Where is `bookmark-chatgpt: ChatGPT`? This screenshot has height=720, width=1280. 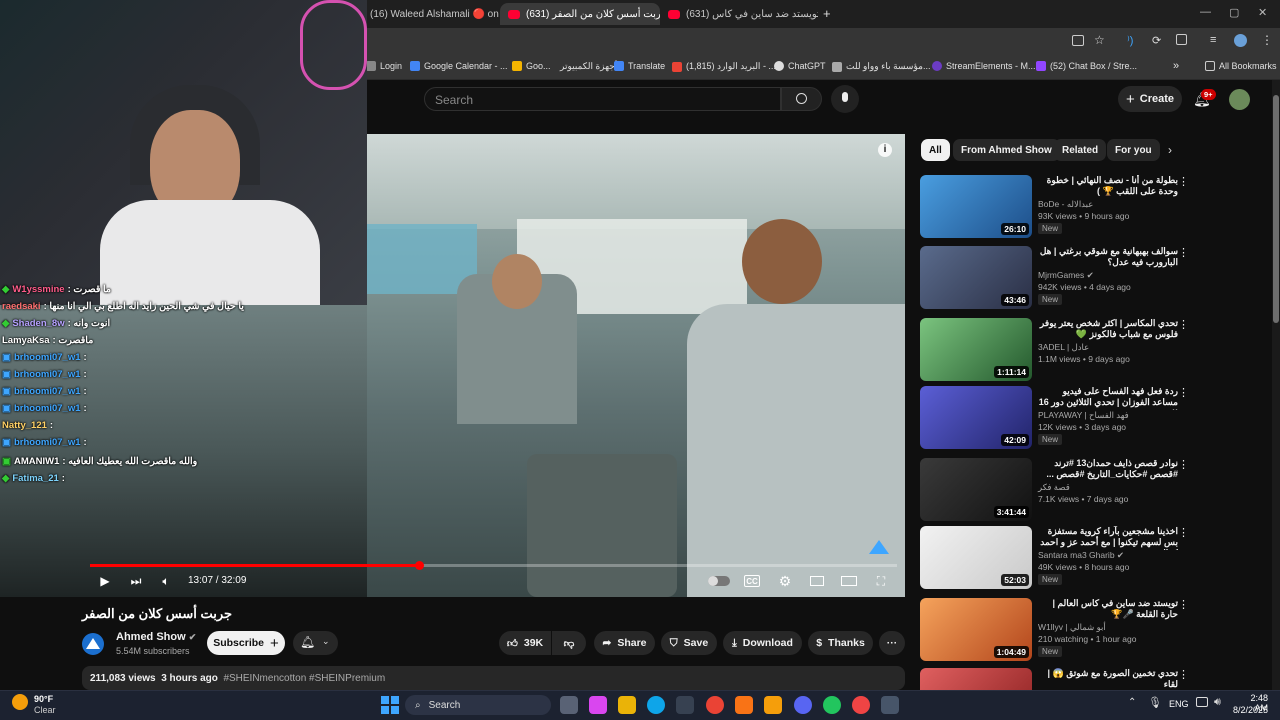
bookmark-chatgpt: ChatGPT is located at coordinates (800, 66).